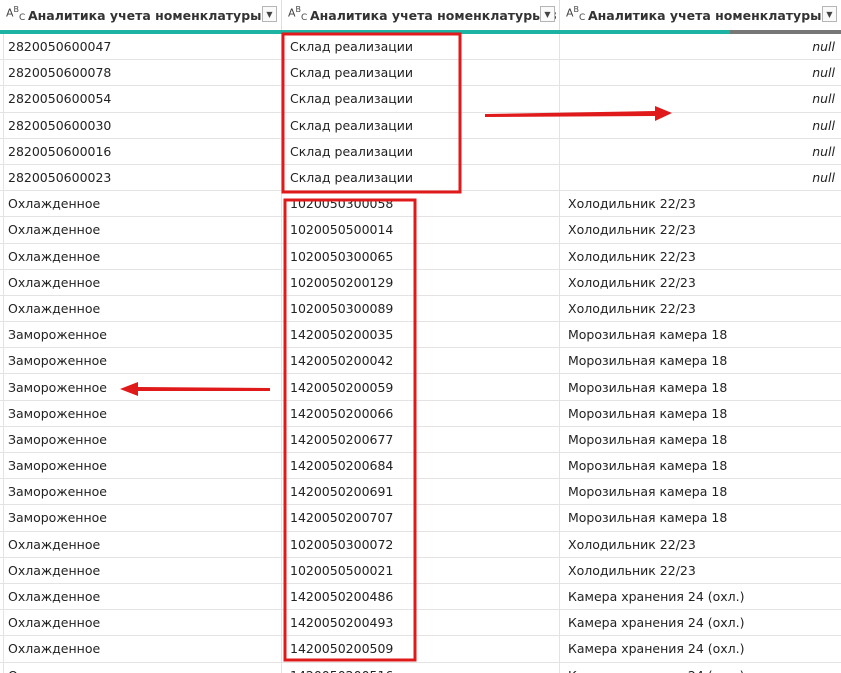 Image resolution: width=841 pixels, height=673 pixels. I want to click on table-row: 2820050600023 Склад реализации null, so click(420, 178).